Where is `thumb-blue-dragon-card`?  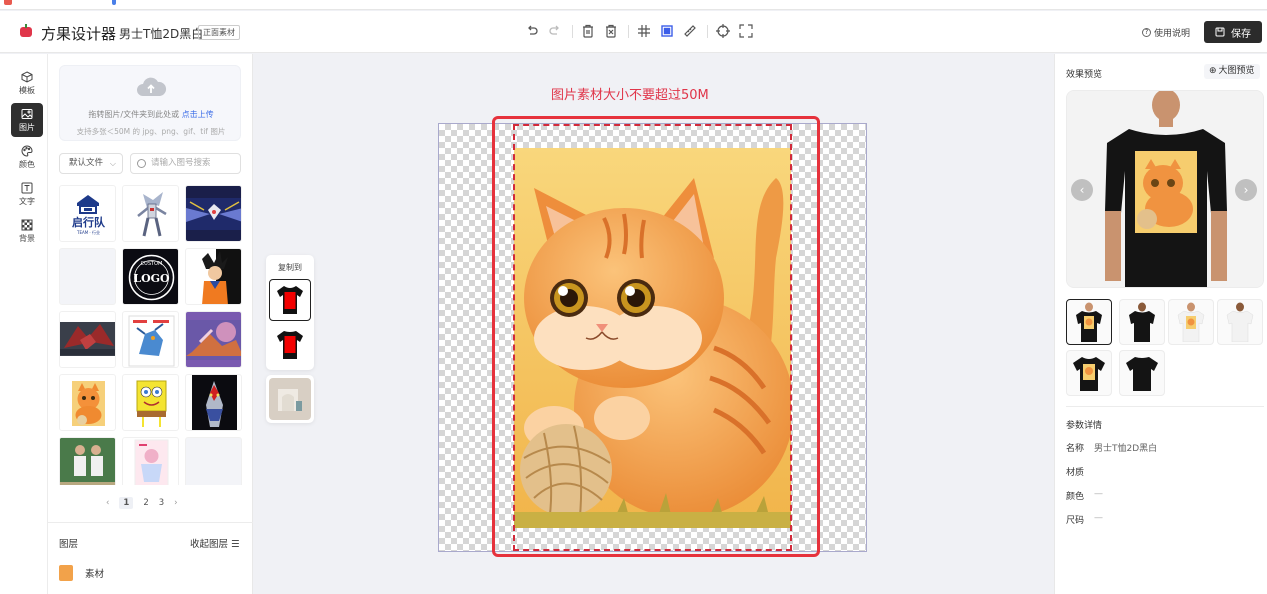
thumb-blue-dragon-card is located at coordinates (150, 339).